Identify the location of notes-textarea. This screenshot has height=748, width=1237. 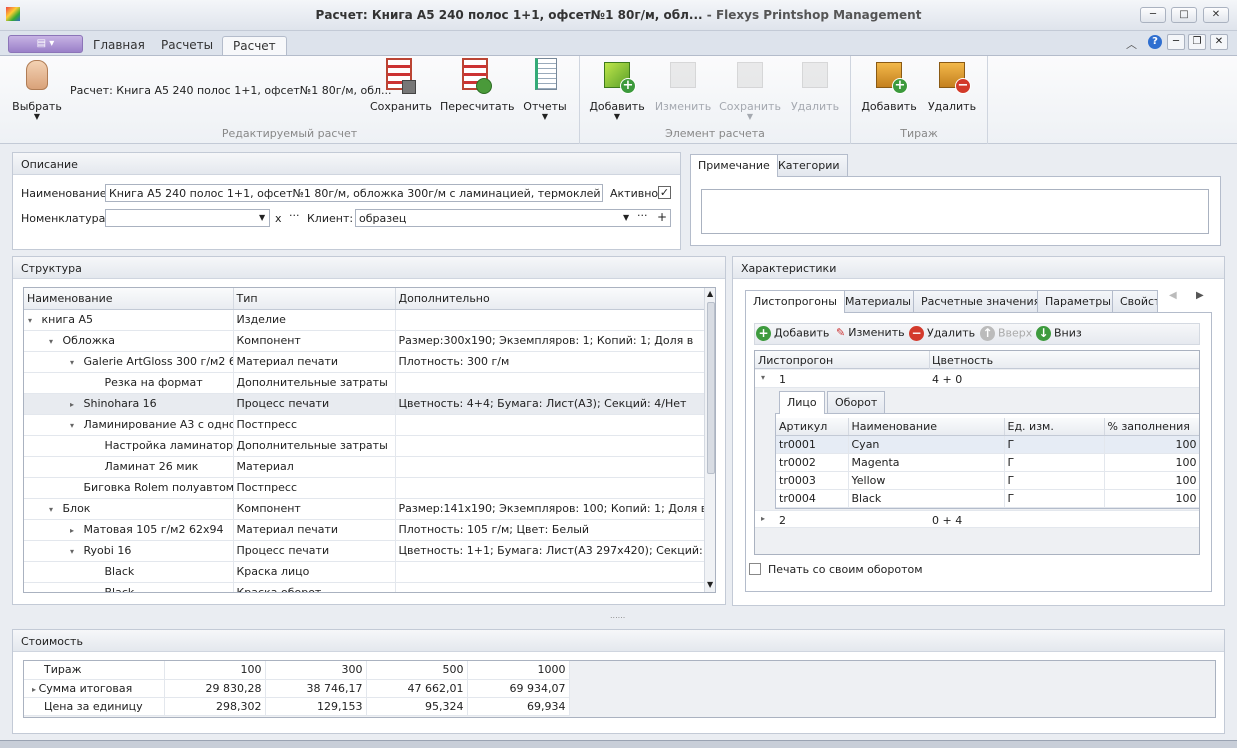
(955, 211).